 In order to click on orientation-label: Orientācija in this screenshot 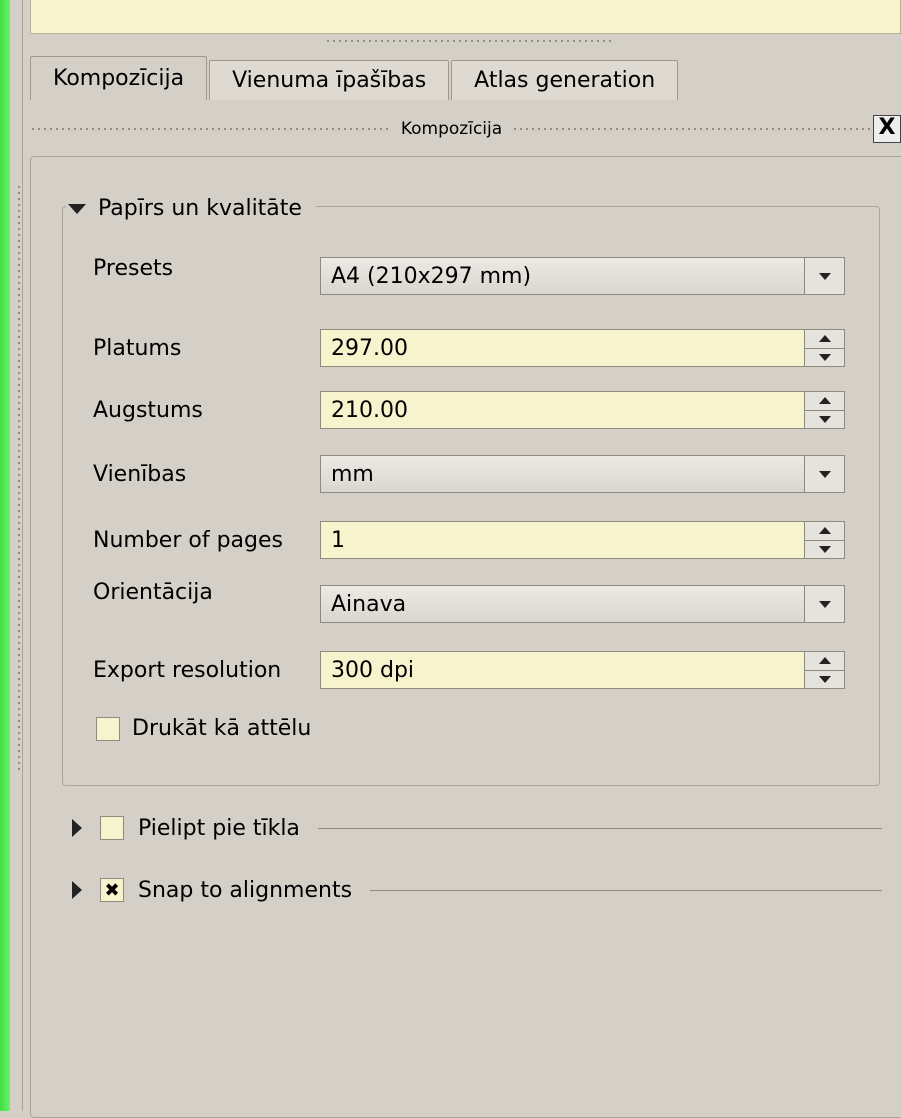, I will do `click(153, 592)`.